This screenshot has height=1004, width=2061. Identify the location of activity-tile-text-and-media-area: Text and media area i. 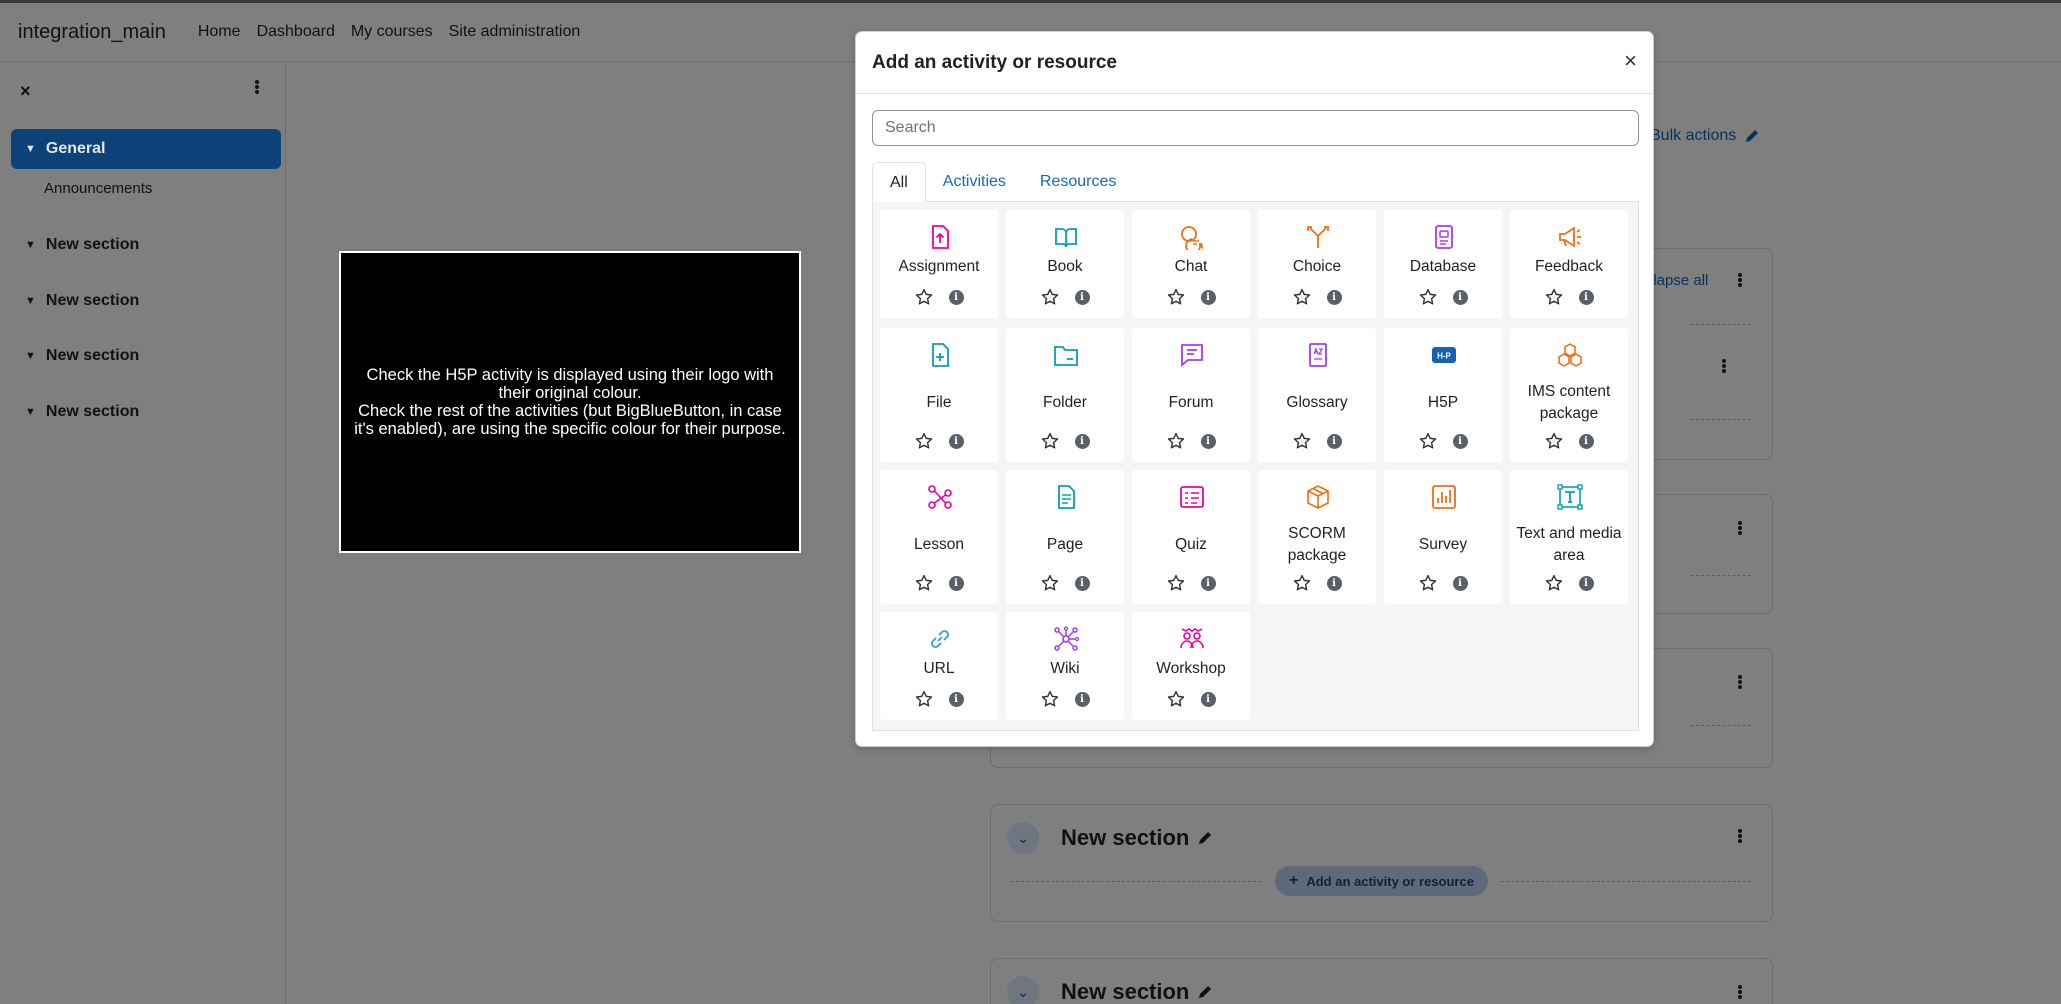
(1569, 537).